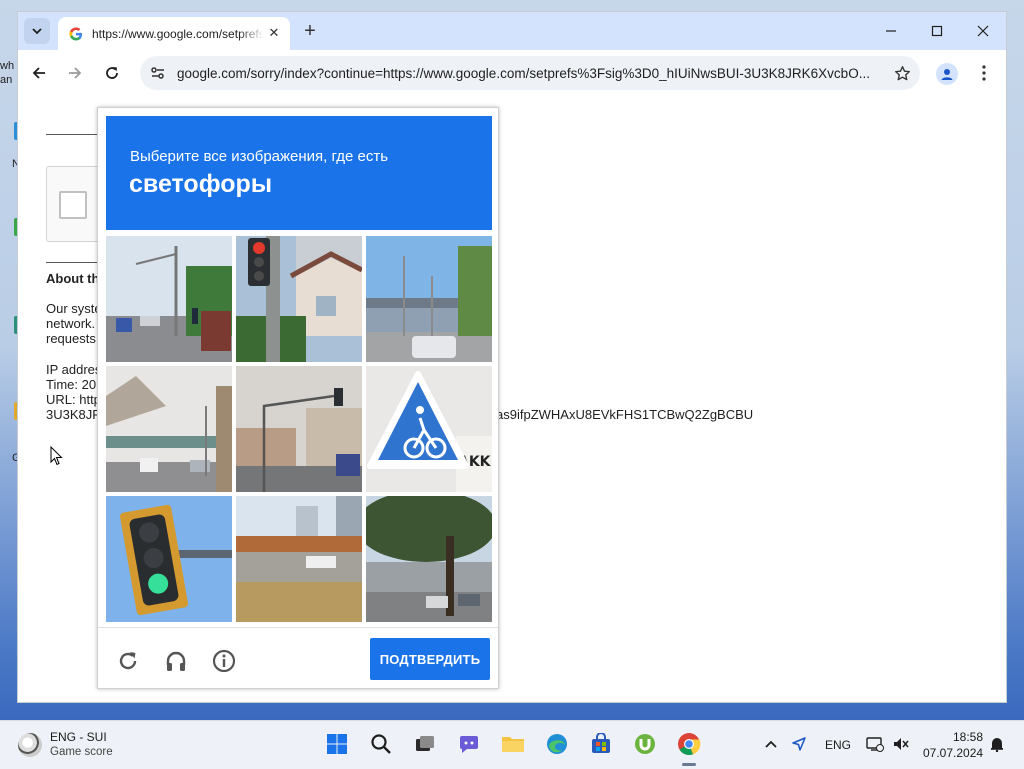 The height and width of the screenshot is (769, 1024). Describe the element at coordinates (983, 31) in the screenshot. I see `close-window-icon` at that location.